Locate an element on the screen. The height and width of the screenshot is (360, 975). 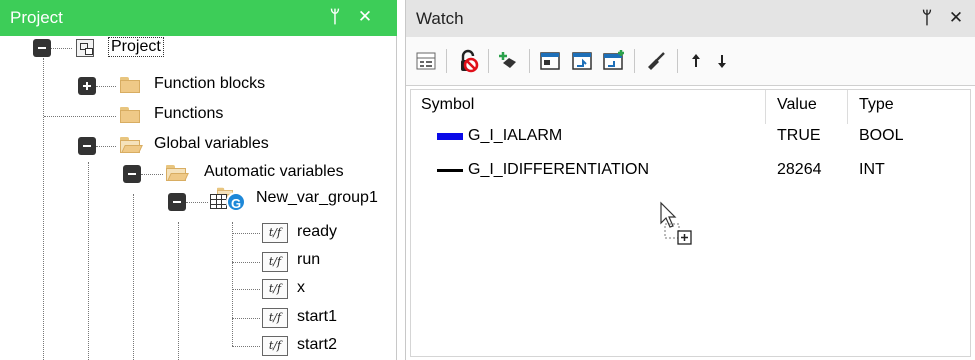
tree-item-var-group: New_var_group1 is located at coordinates (317, 198).